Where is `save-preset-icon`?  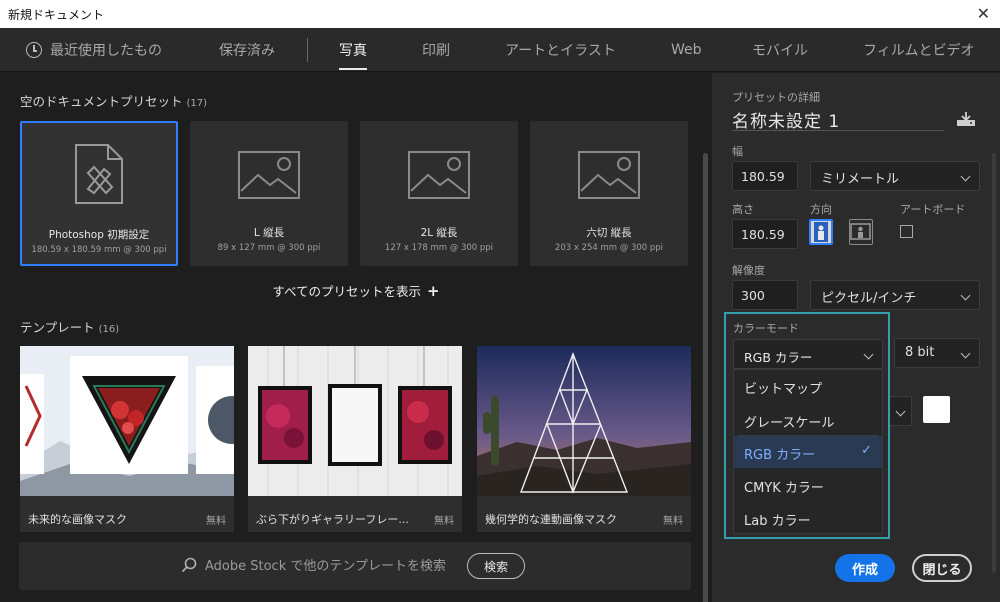
save-preset-icon is located at coordinates (966, 119).